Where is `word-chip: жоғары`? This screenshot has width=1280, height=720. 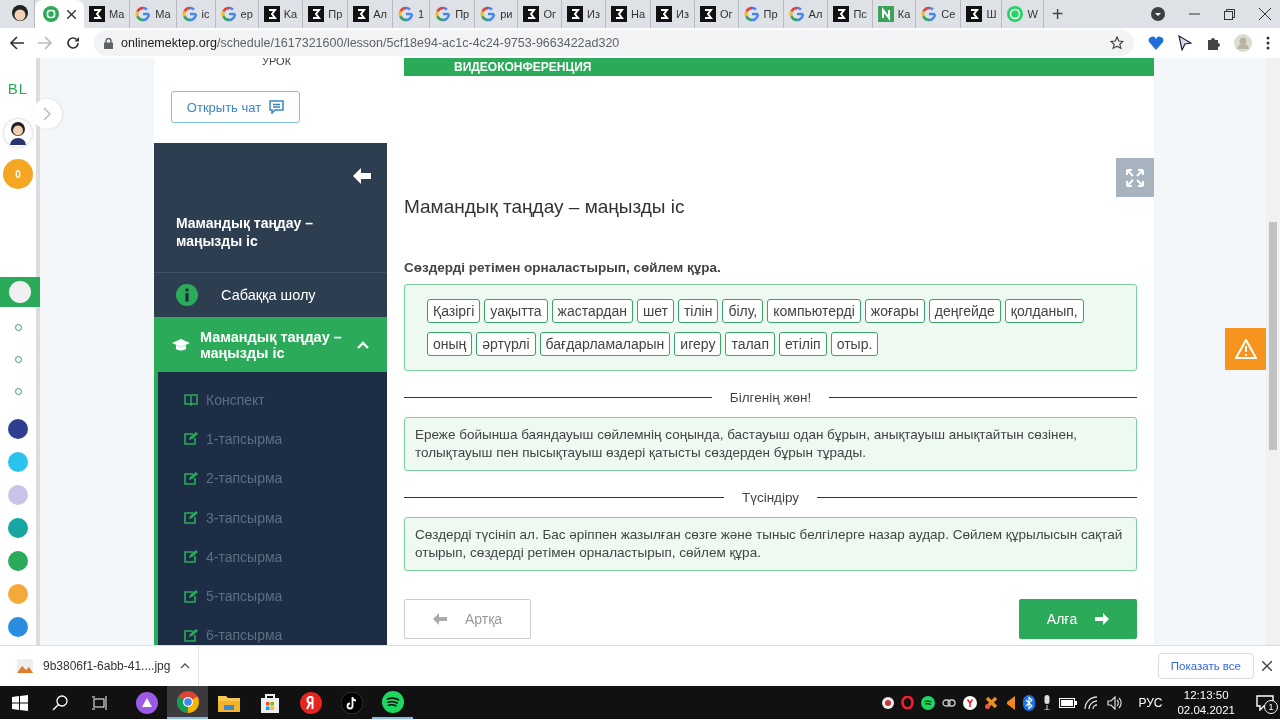
word-chip: жоғары is located at coordinates (894, 311).